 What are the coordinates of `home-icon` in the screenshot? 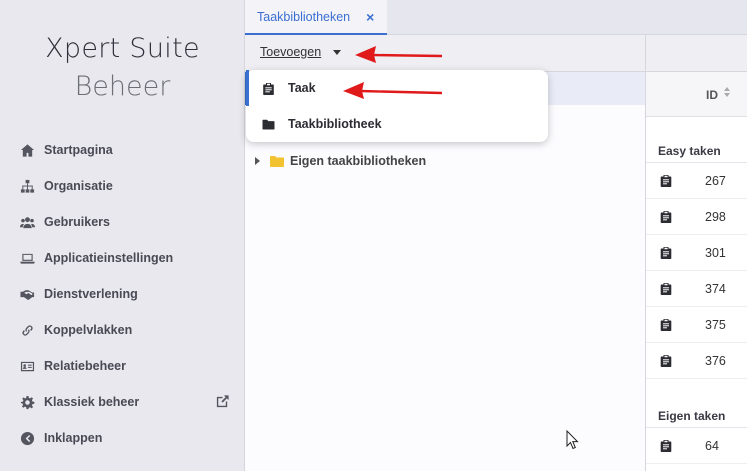 It's located at (27, 150).